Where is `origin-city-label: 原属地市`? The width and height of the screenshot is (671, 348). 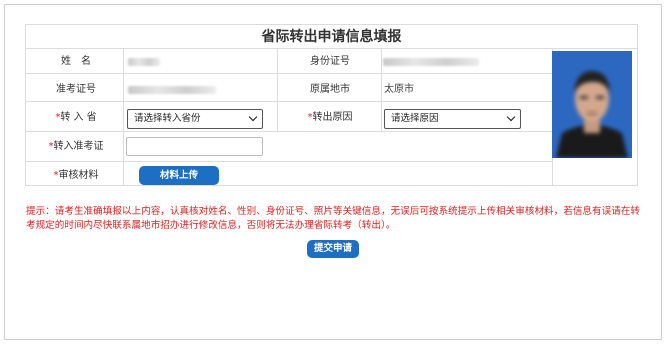
origin-city-label: 原属地市 is located at coordinates (330, 89).